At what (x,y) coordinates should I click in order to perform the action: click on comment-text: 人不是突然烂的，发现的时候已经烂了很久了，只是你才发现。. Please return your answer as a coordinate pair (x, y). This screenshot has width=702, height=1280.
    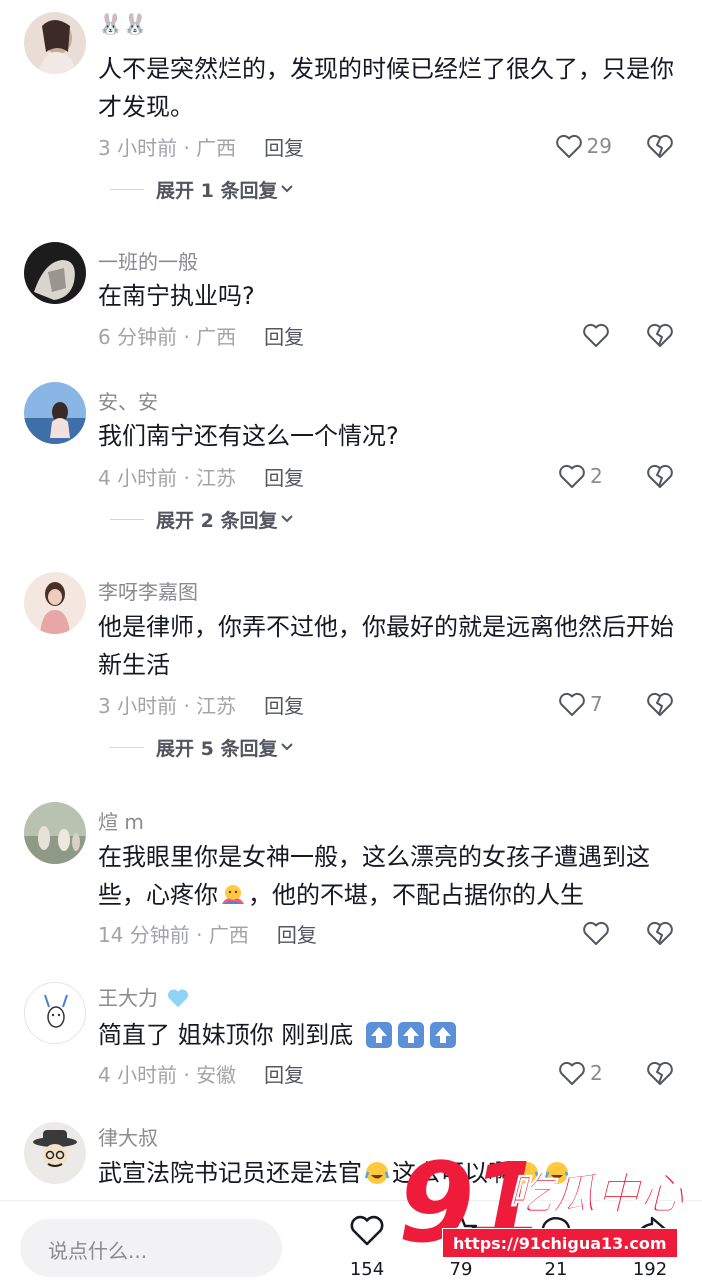
    Looking at the image, I should click on (386, 88).